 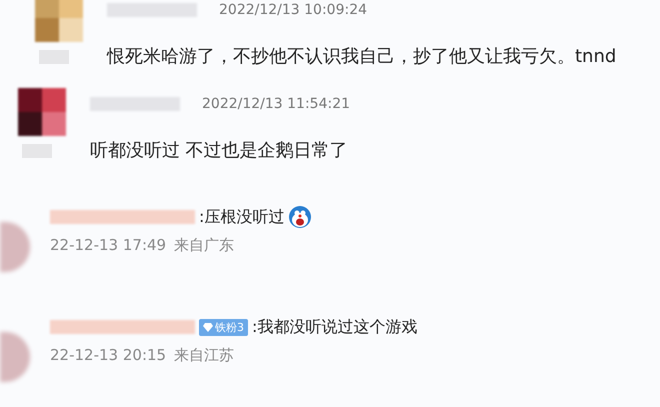 I want to click on reply-location: 来自广东, so click(x=204, y=245).